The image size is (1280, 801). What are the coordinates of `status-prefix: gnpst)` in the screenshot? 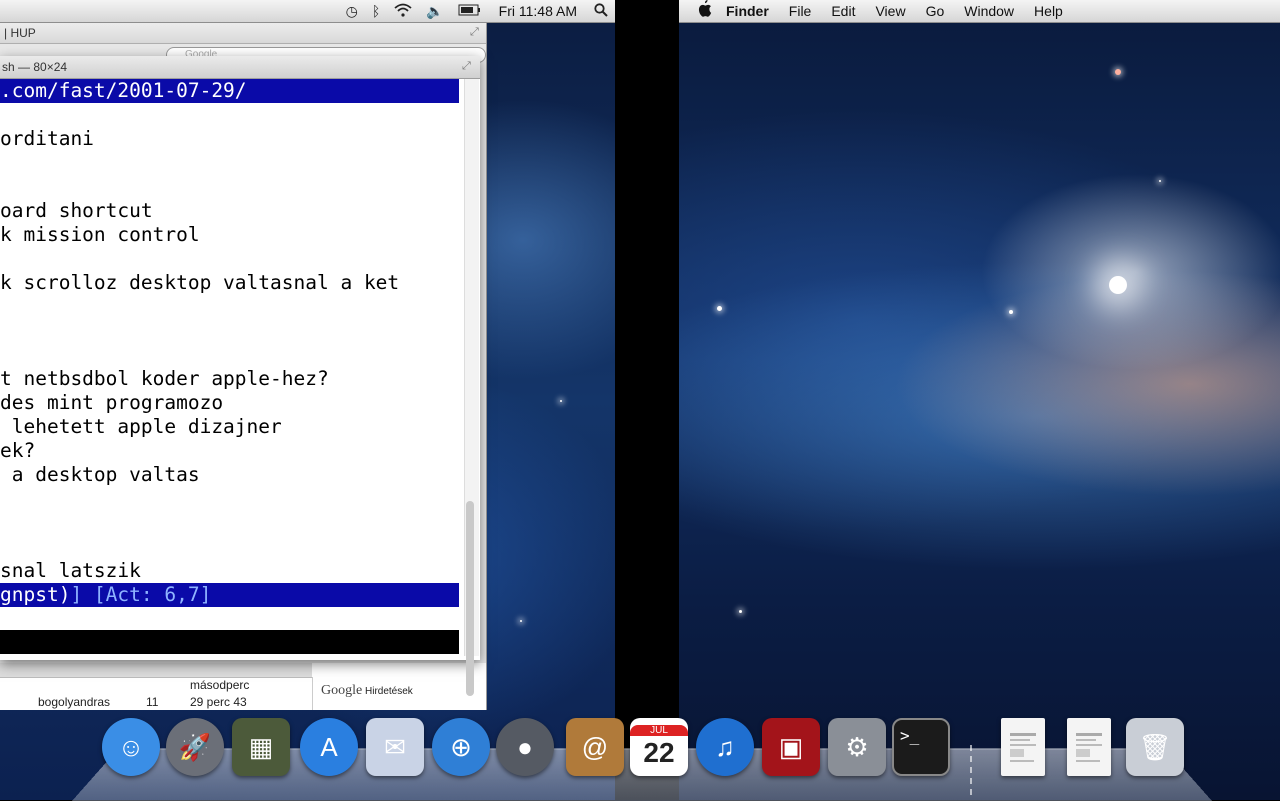 It's located at (35, 594).